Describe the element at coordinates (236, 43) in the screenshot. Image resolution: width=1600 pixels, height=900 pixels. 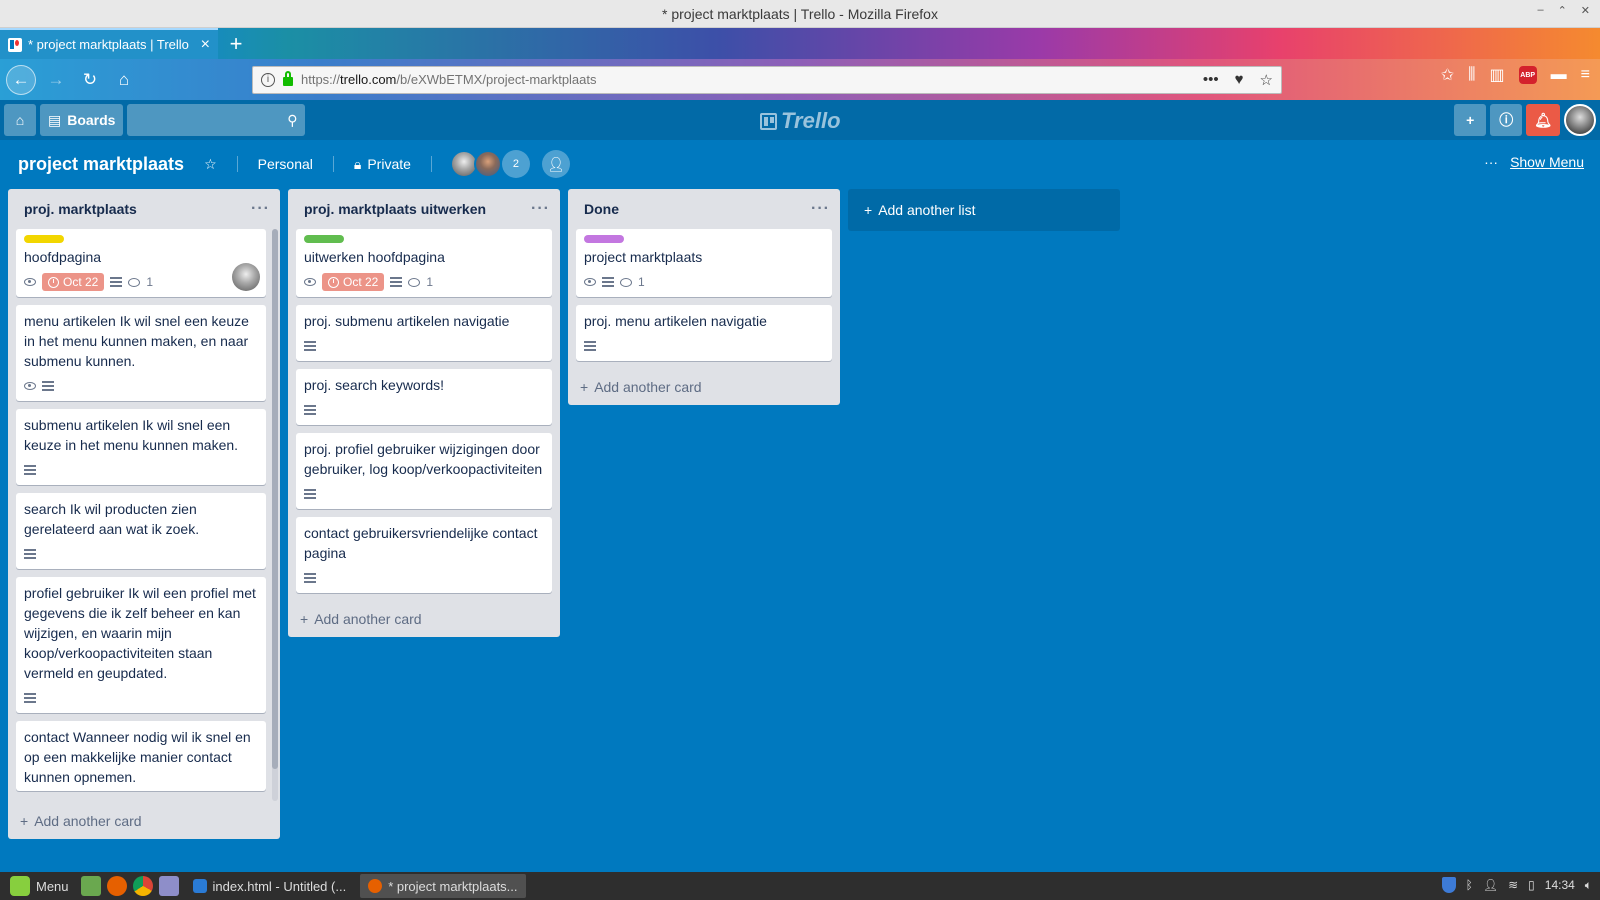
I see `new-tab-button: +` at that location.